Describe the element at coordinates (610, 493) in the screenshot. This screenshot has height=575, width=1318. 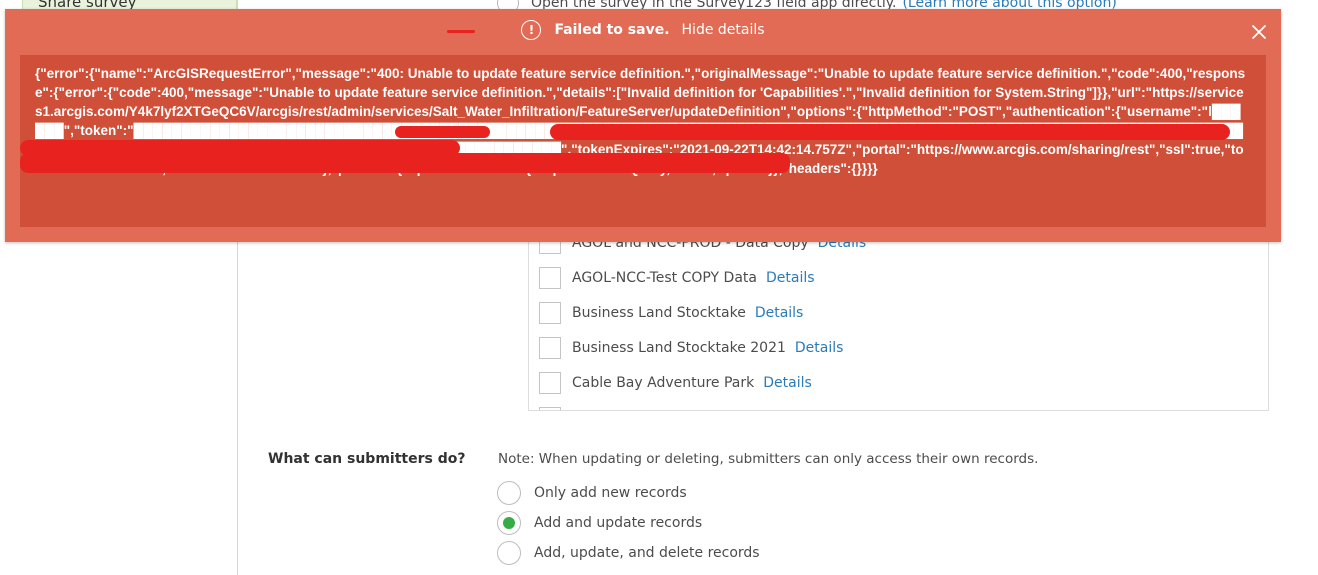
I see `radio-label: Only add new records` at that location.